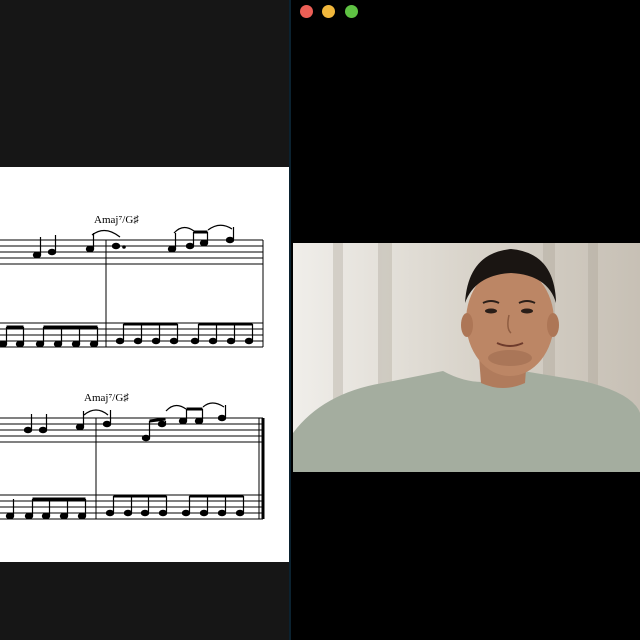 The height and width of the screenshot is (640, 640). Describe the element at coordinates (306, 11) in the screenshot. I see `window-close-button` at that location.